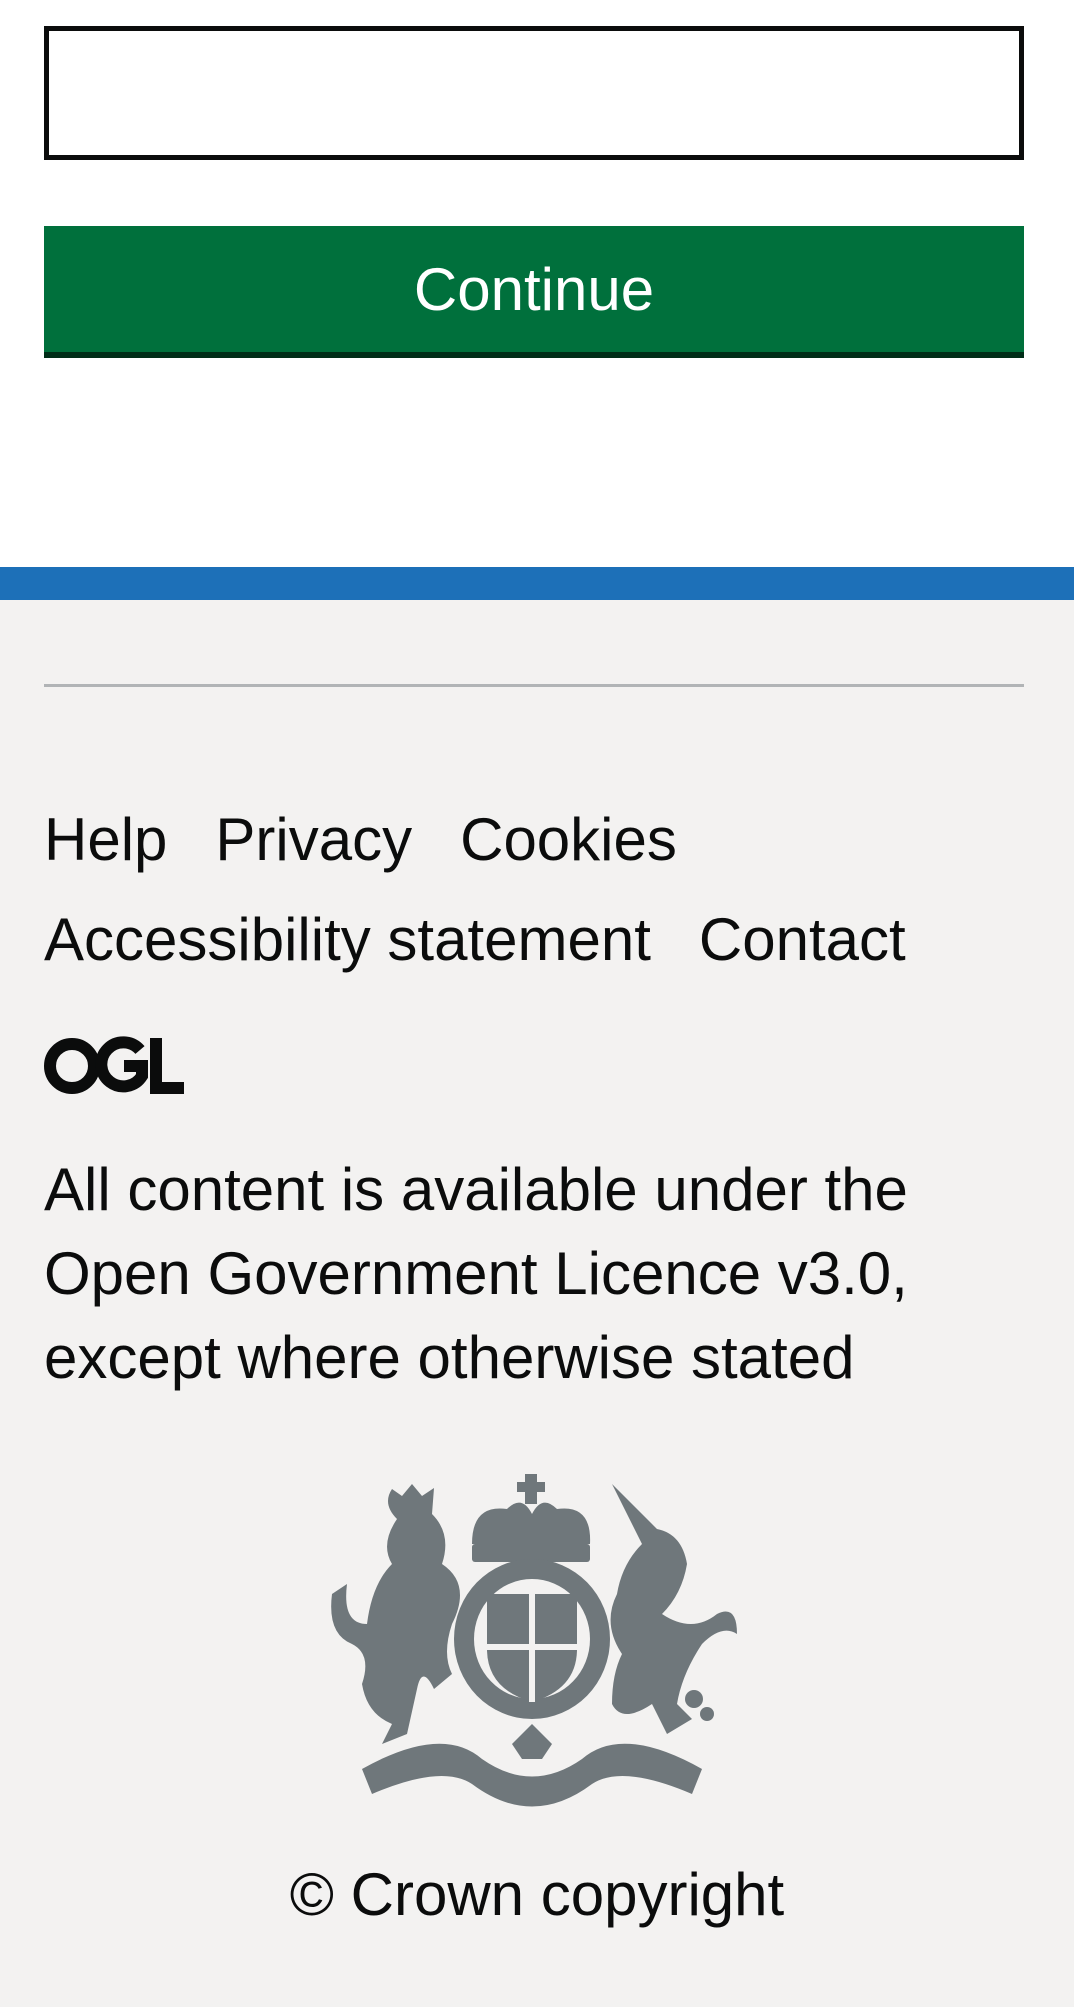  What do you see at coordinates (802, 940) in the screenshot?
I see `footer-link-contact: Contact` at bounding box center [802, 940].